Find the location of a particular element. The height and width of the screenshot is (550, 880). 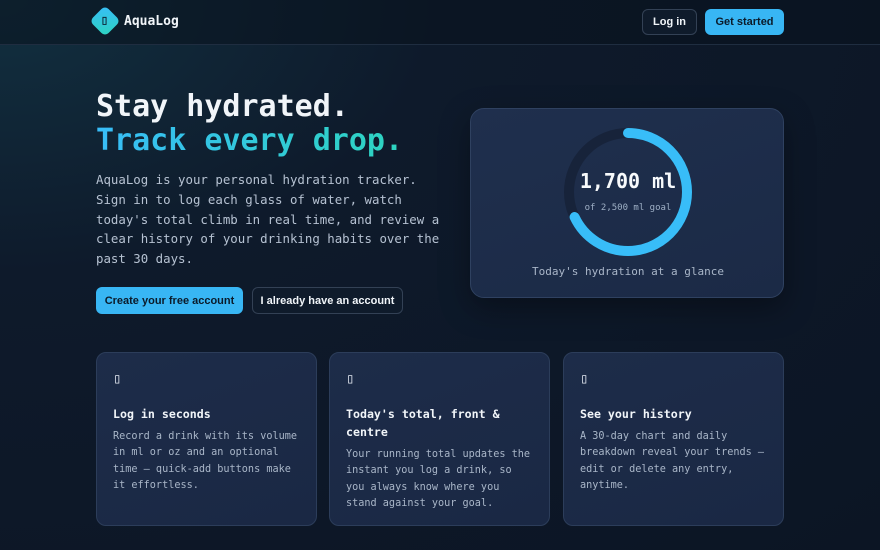

hero-title: Stay hydrated. Track every drop. is located at coordinates (249, 124).